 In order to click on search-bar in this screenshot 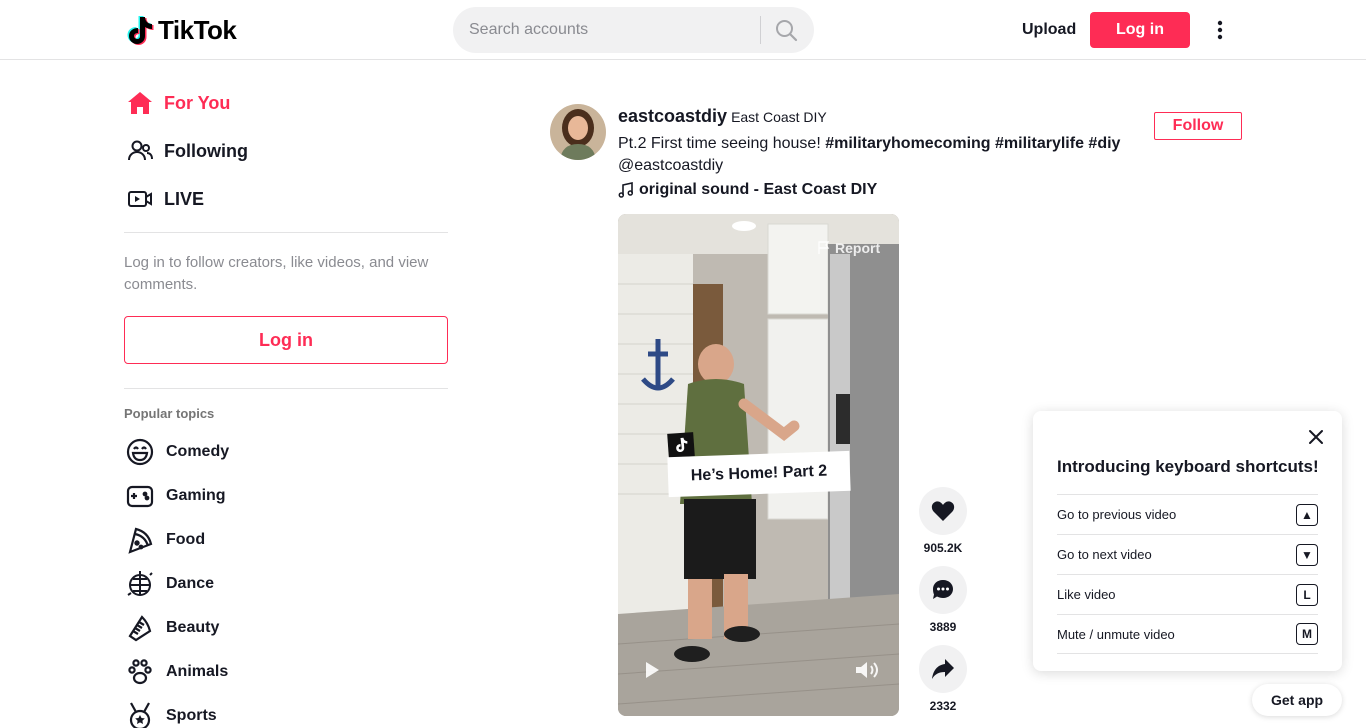, I will do `click(633, 30)`.